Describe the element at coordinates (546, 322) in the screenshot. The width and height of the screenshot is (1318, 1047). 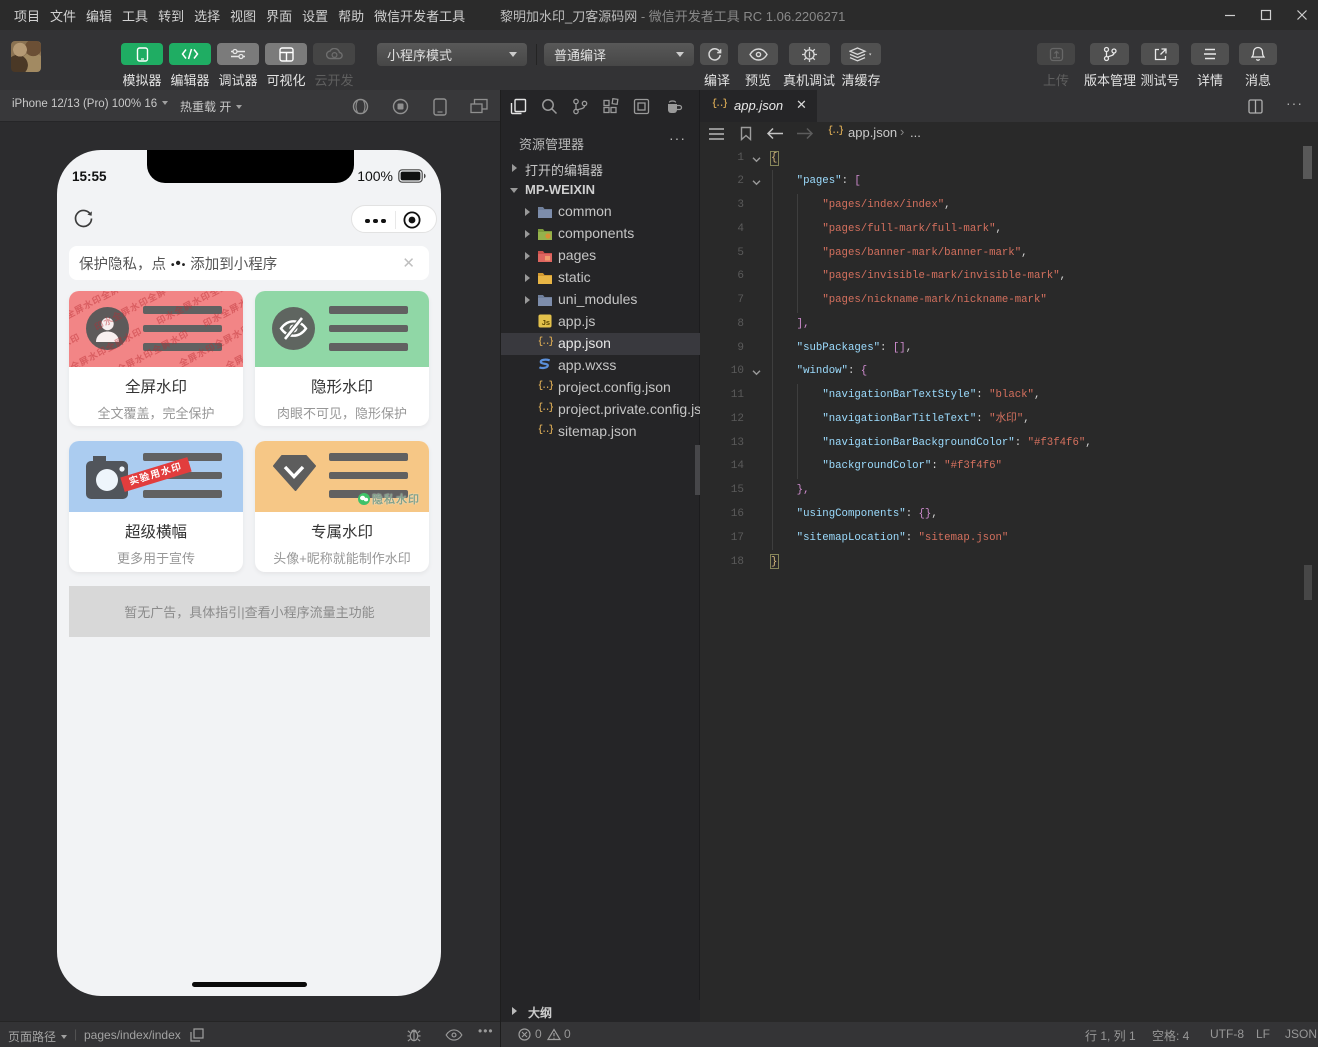
I see `svg-text: Js` at that location.